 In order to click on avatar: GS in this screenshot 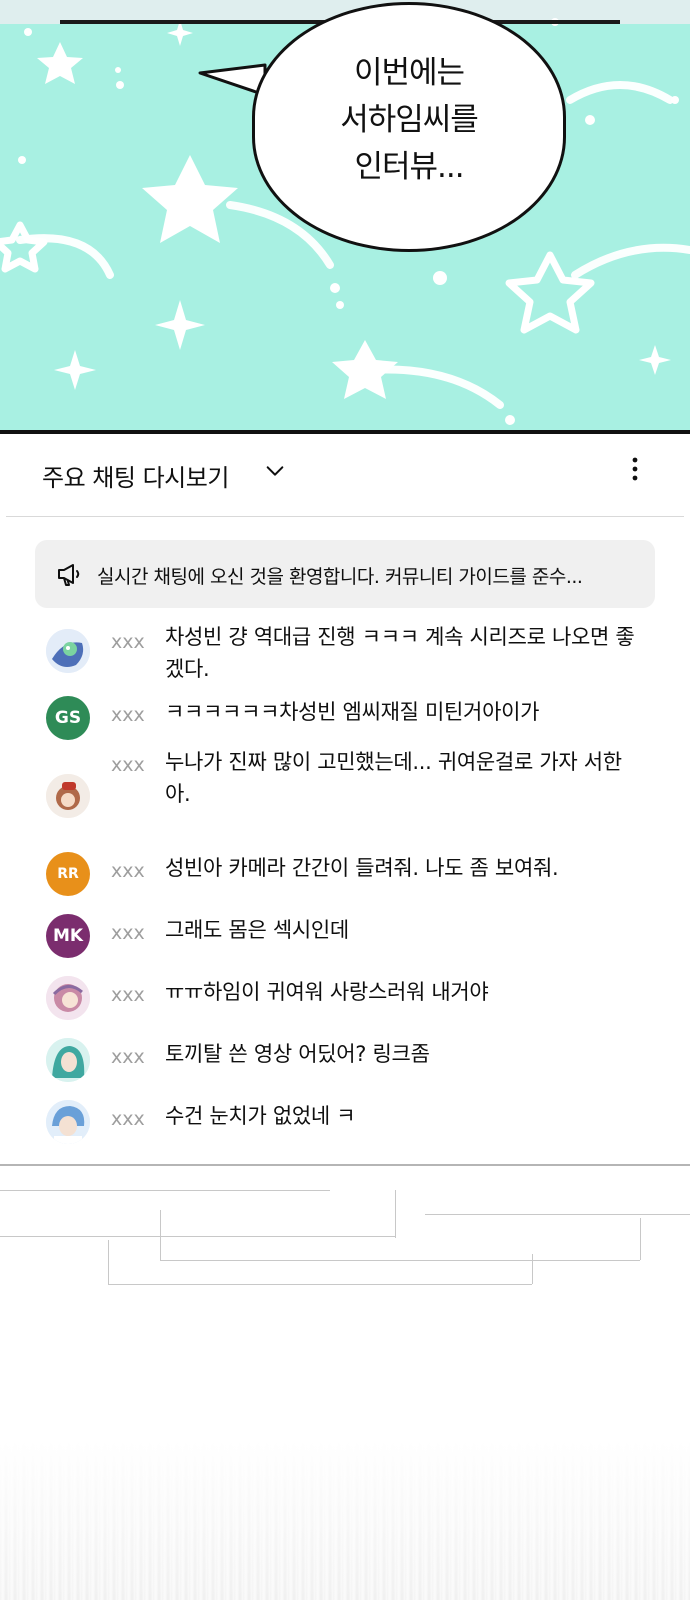, I will do `click(68, 718)`.